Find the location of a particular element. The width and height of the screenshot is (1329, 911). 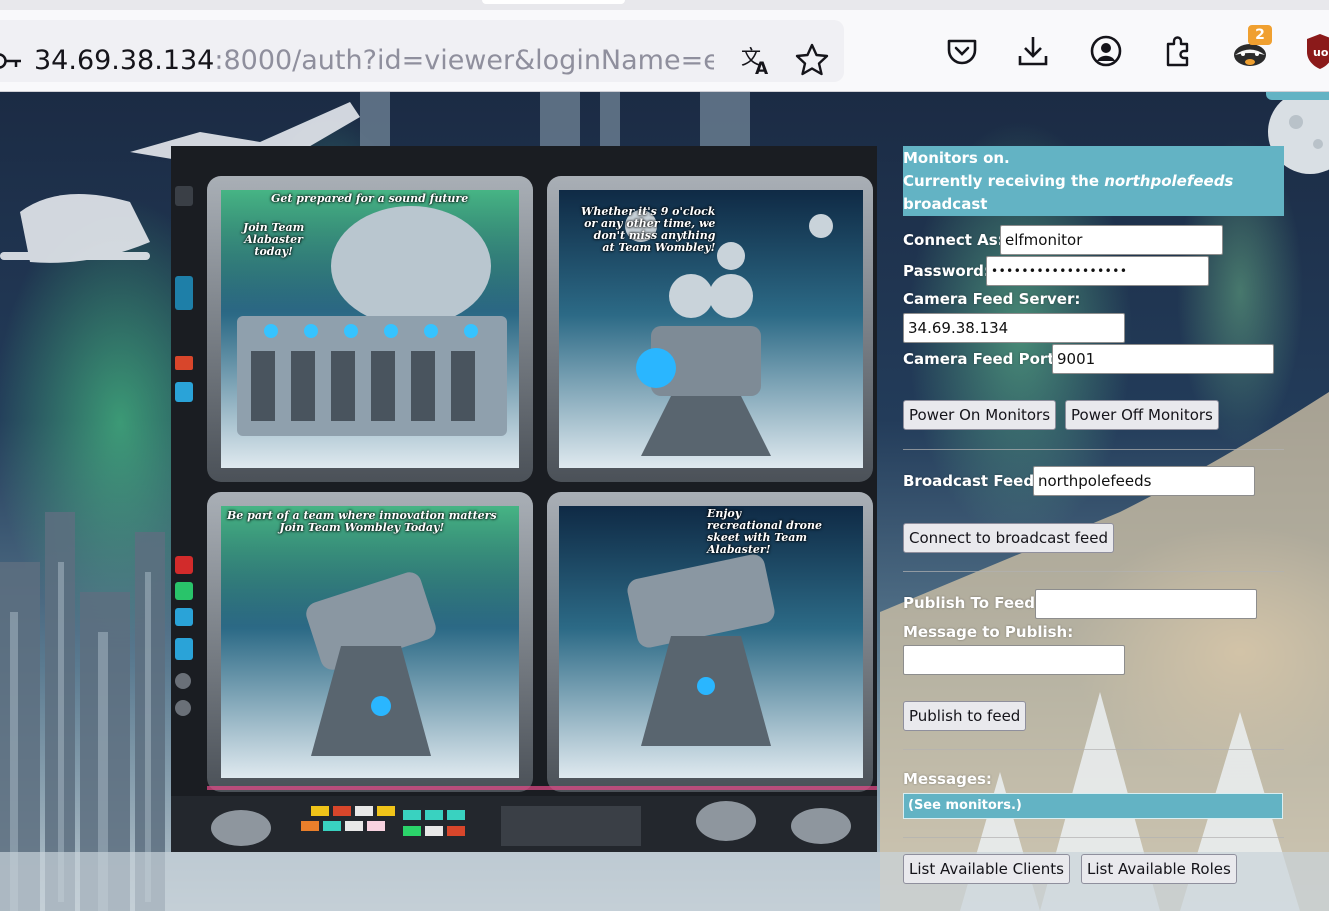

publish-to-feed-button: Publish to feed is located at coordinates (965, 716).